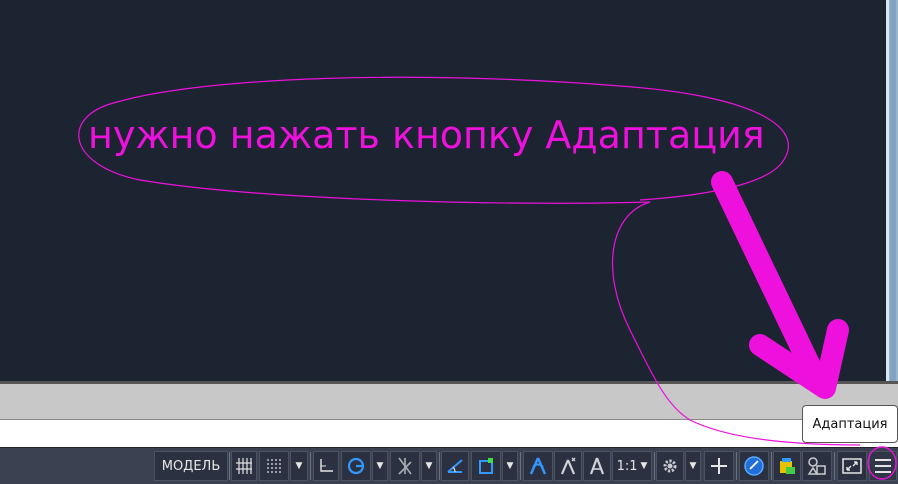 The width and height of the screenshot is (898, 484). I want to click on gear-icon, so click(670, 466).